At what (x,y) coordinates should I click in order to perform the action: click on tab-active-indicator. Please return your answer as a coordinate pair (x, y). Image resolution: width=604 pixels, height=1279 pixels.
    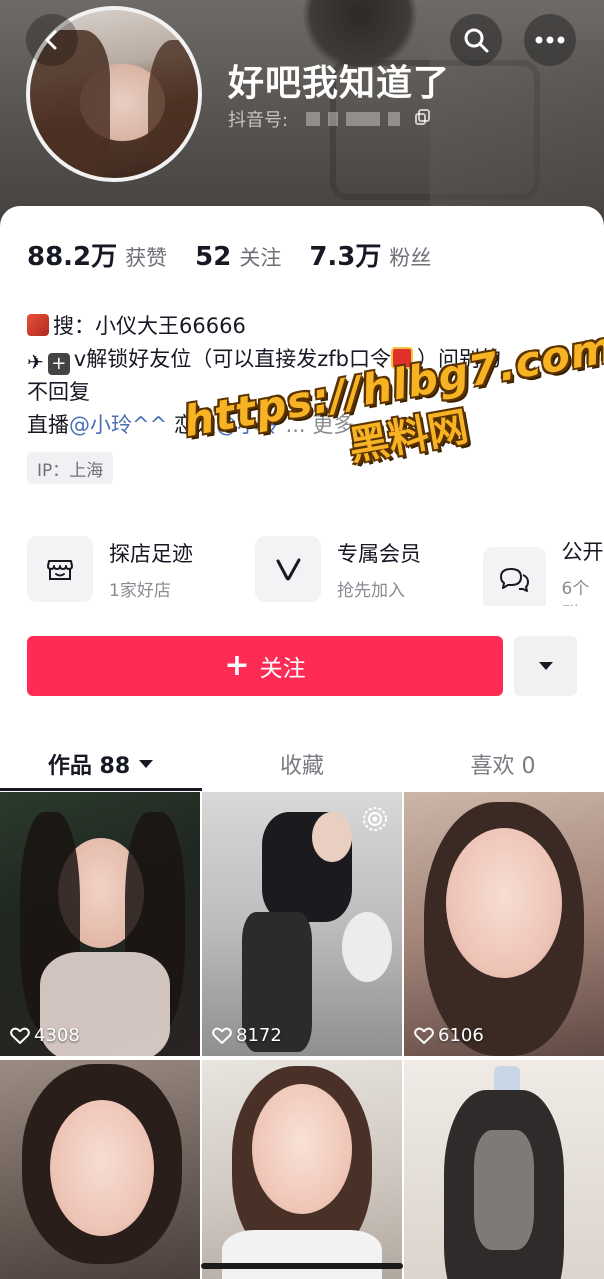
    Looking at the image, I should click on (101, 789).